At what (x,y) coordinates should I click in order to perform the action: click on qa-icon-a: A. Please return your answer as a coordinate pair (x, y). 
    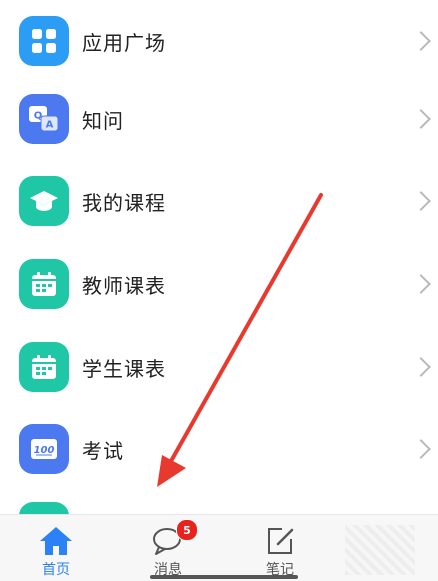
    Looking at the image, I should click on (50, 125).